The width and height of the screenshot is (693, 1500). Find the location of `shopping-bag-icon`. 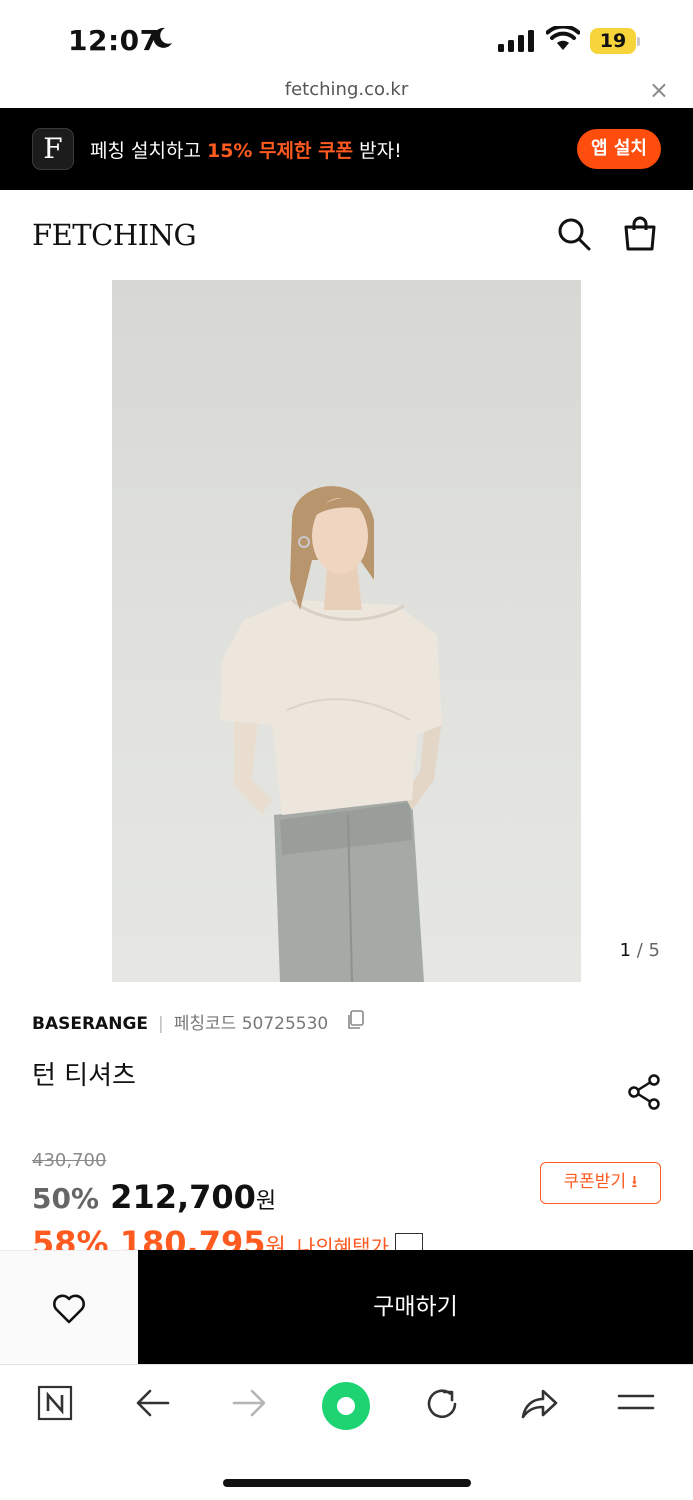

shopping-bag-icon is located at coordinates (640, 234).